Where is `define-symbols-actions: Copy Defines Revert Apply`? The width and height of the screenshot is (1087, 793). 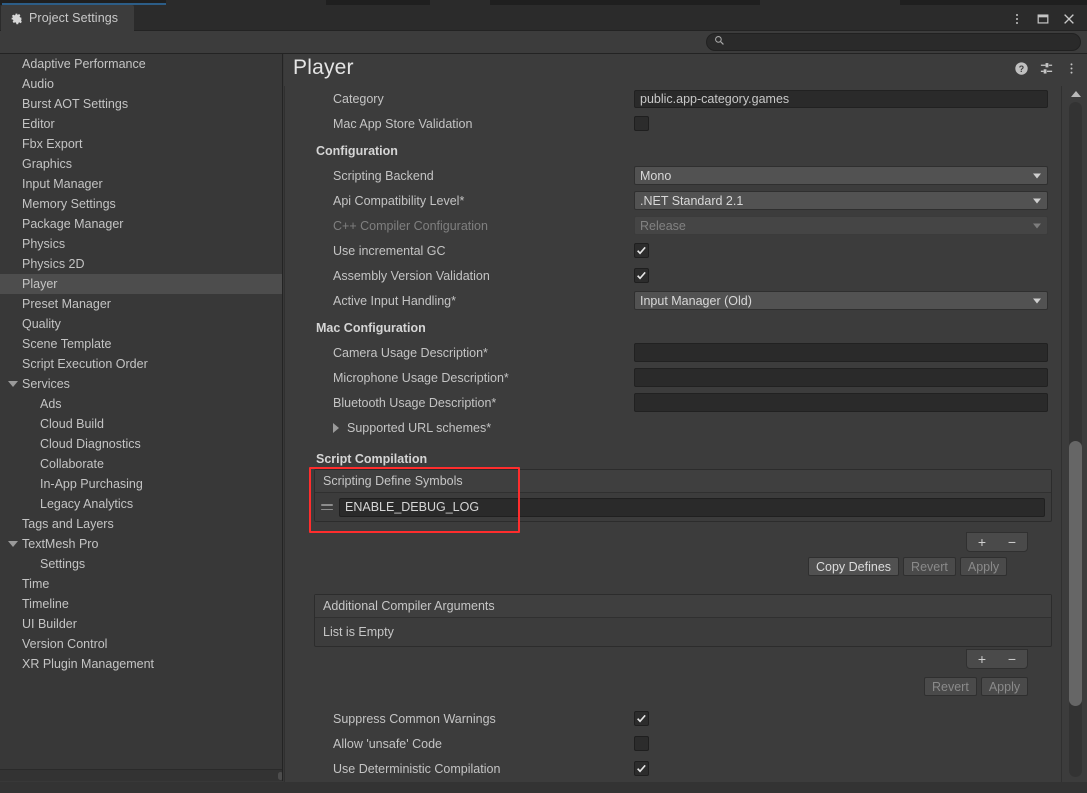
define-symbols-actions: Copy Defines Revert Apply is located at coordinates (908, 566).